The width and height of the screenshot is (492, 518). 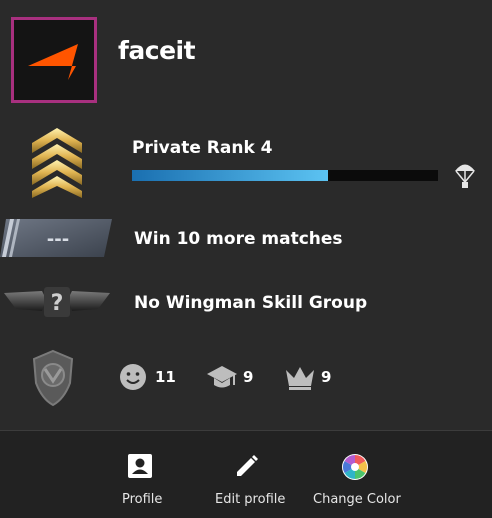 I want to click on color-wheel-icon, so click(x=355, y=469).